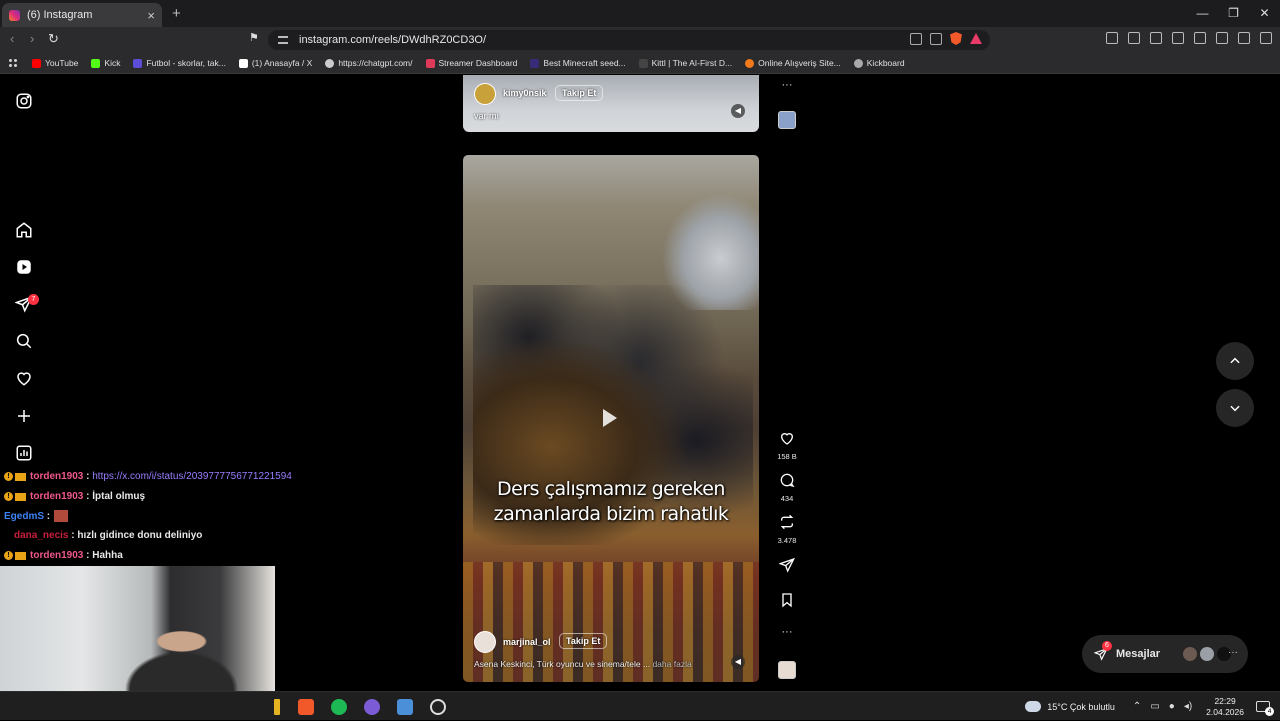 The image size is (1280, 721). What do you see at coordinates (527, 642) in the screenshot?
I see `reel-author-username: marjinal_ol` at bounding box center [527, 642].